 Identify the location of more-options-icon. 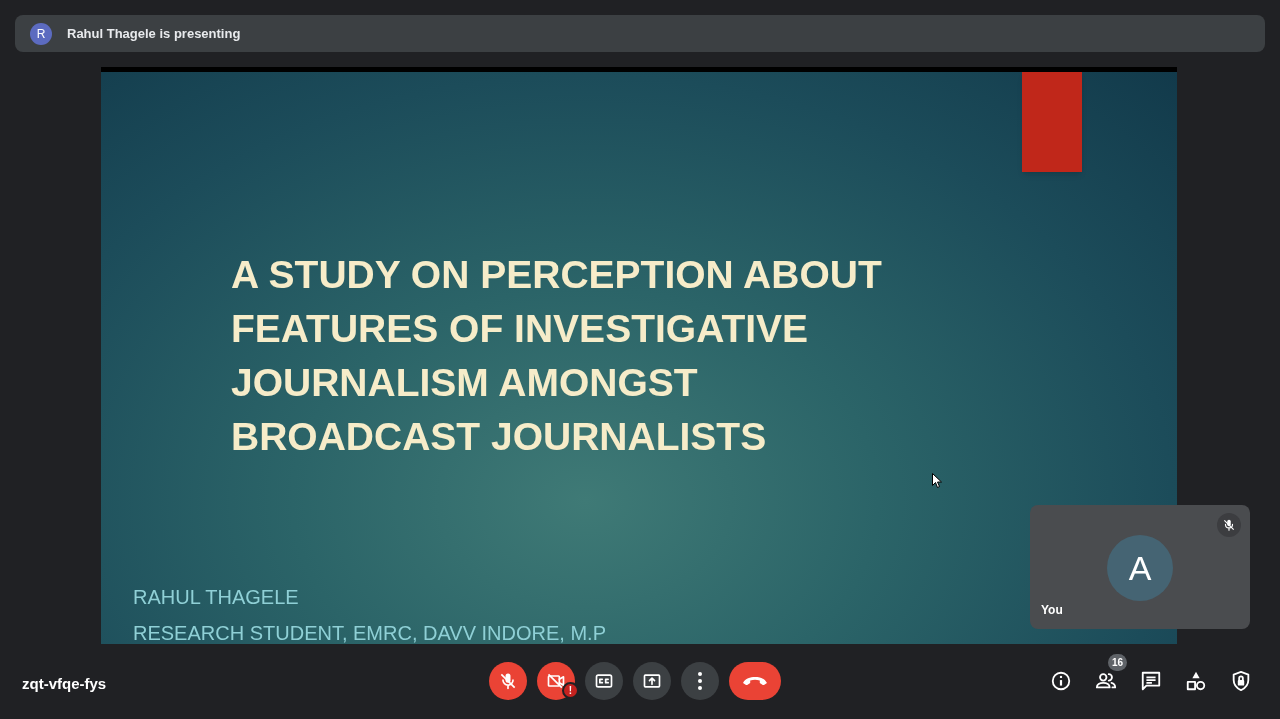
(700, 681).